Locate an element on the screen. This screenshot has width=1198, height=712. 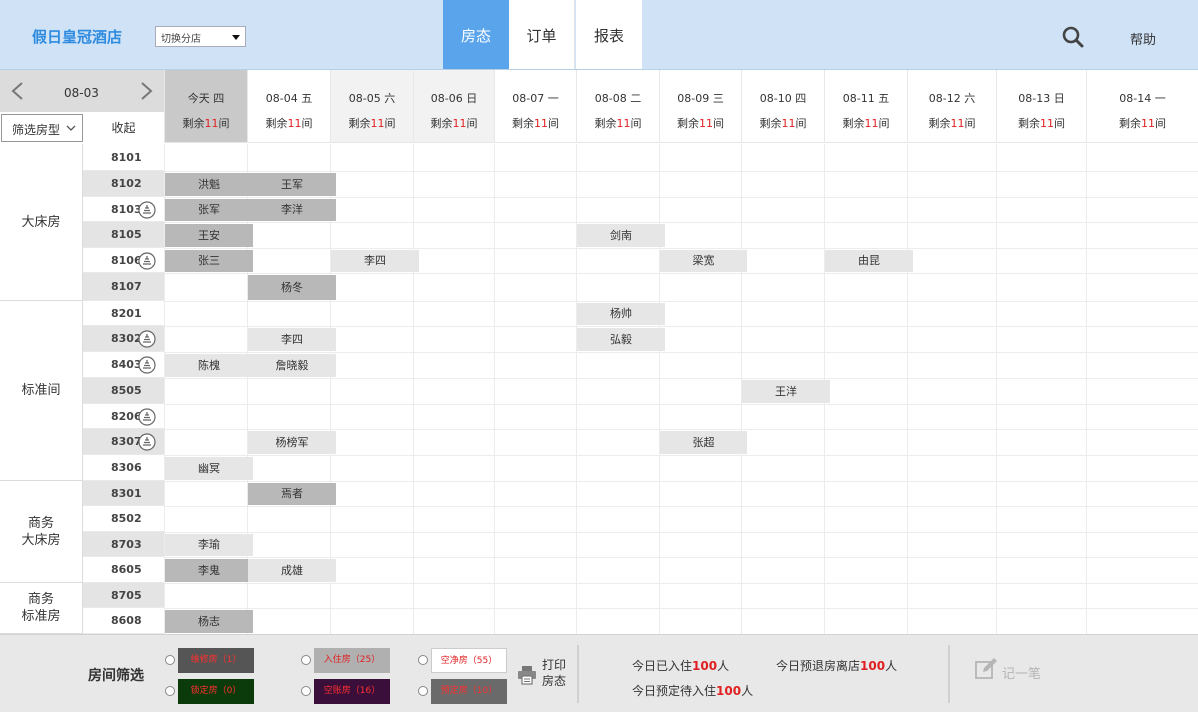
branch-select: 切换分店 is located at coordinates (200, 36).